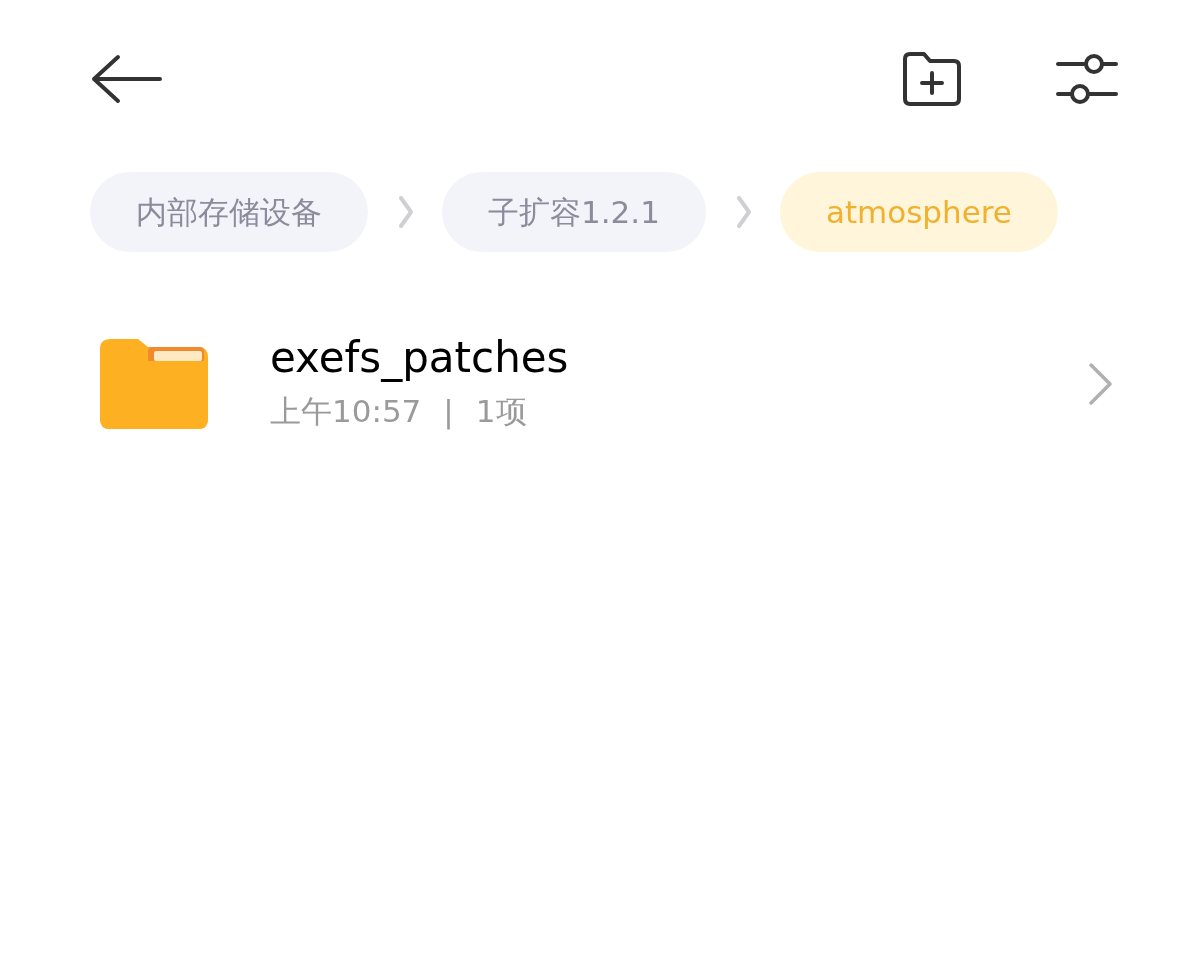 The height and width of the screenshot is (968, 1200). What do you see at coordinates (229, 212) in the screenshot?
I see `breadcrumb-item: 内部存储设备` at bounding box center [229, 212].